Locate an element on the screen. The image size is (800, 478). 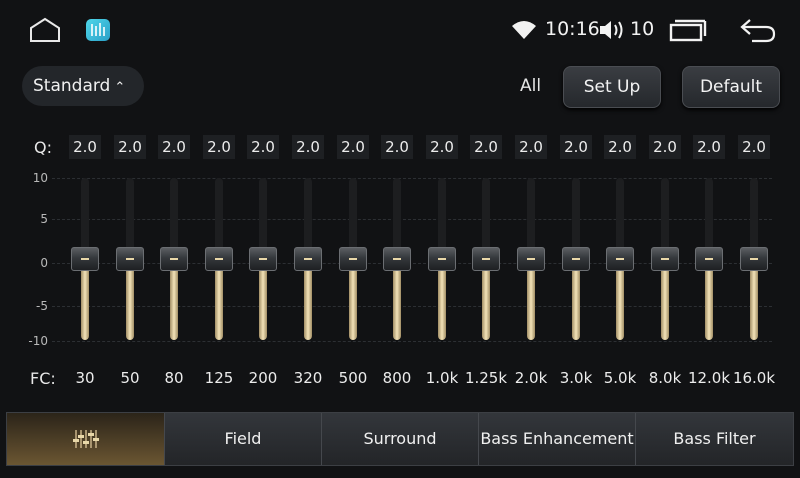
fc-label: FC: is located at coordinates (43, 378).